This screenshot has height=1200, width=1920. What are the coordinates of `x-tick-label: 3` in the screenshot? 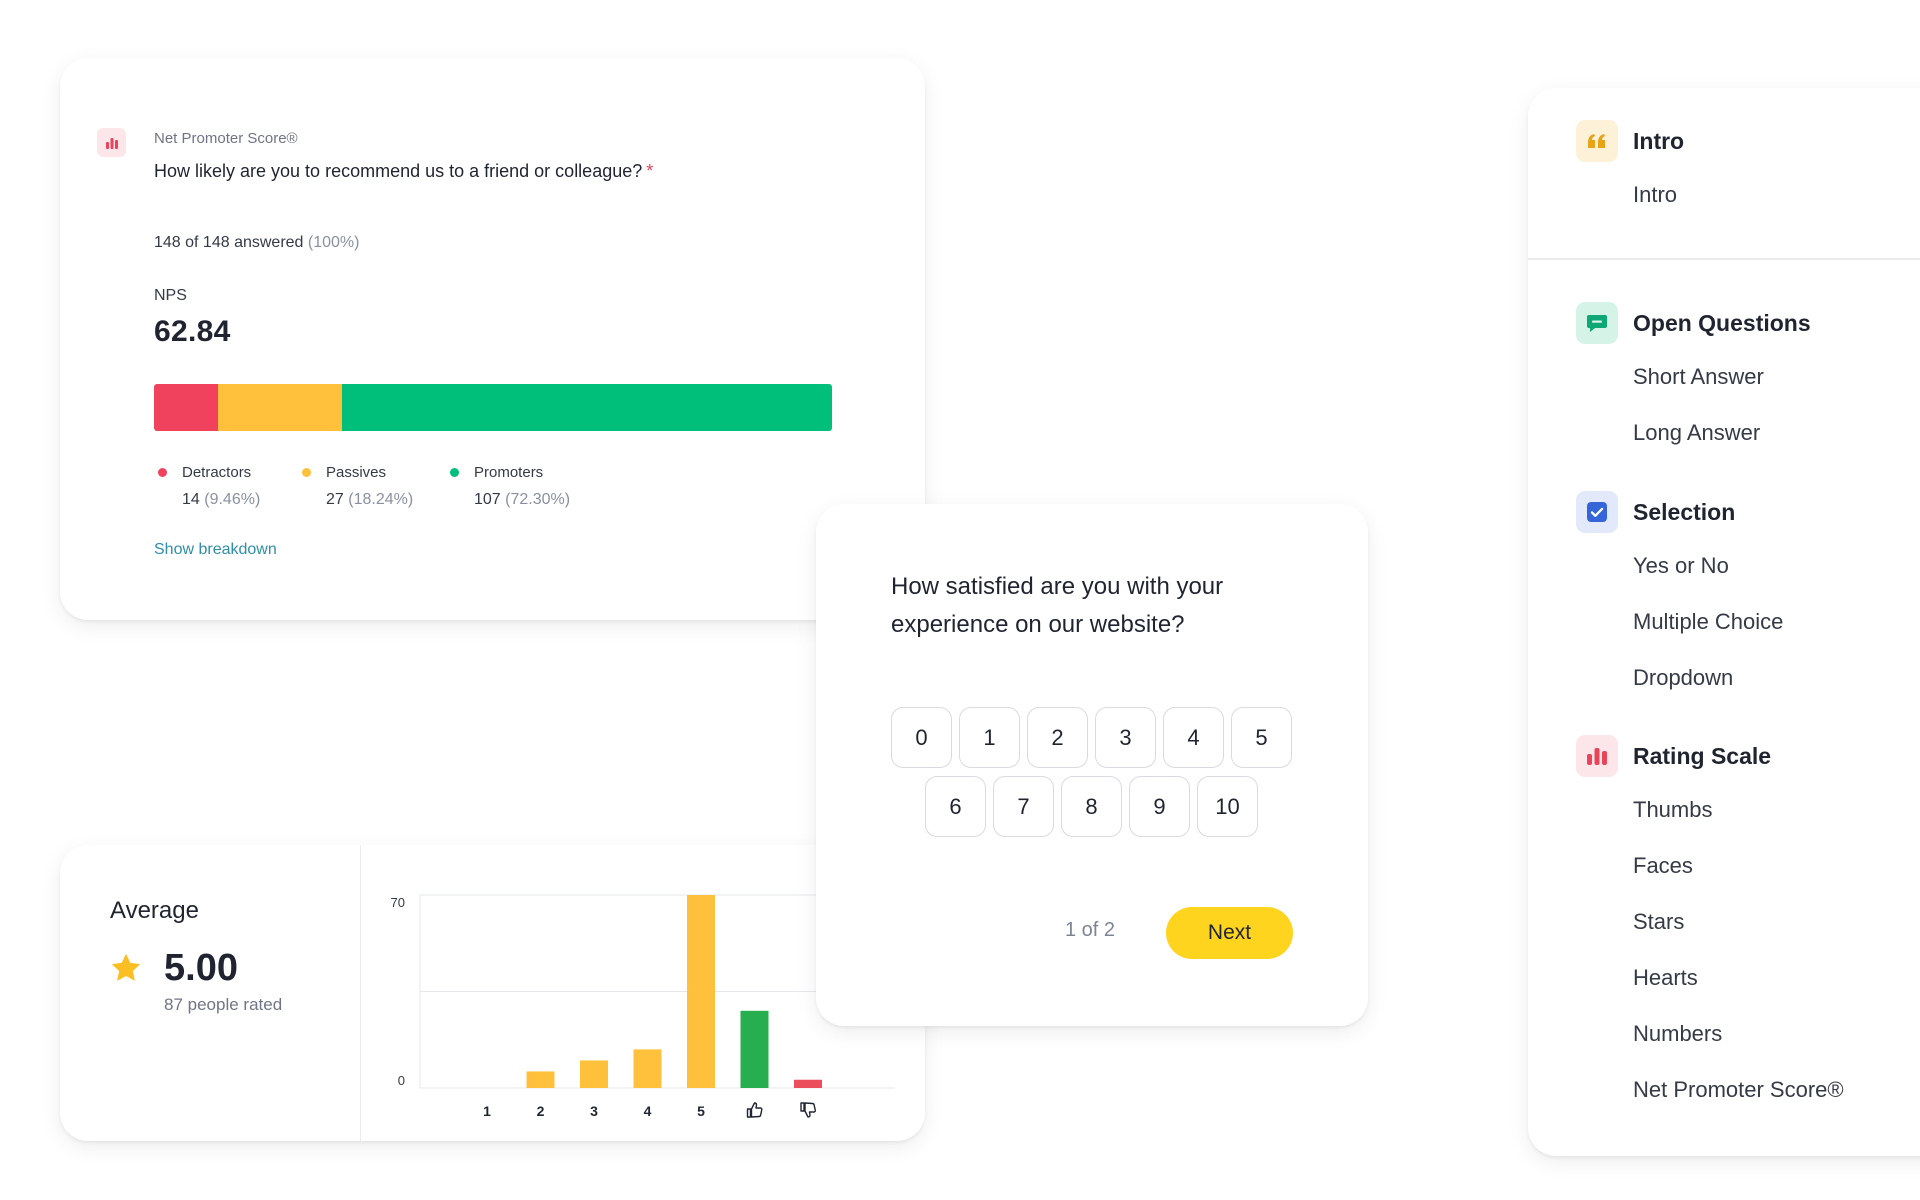 It's located at (594, 1111).